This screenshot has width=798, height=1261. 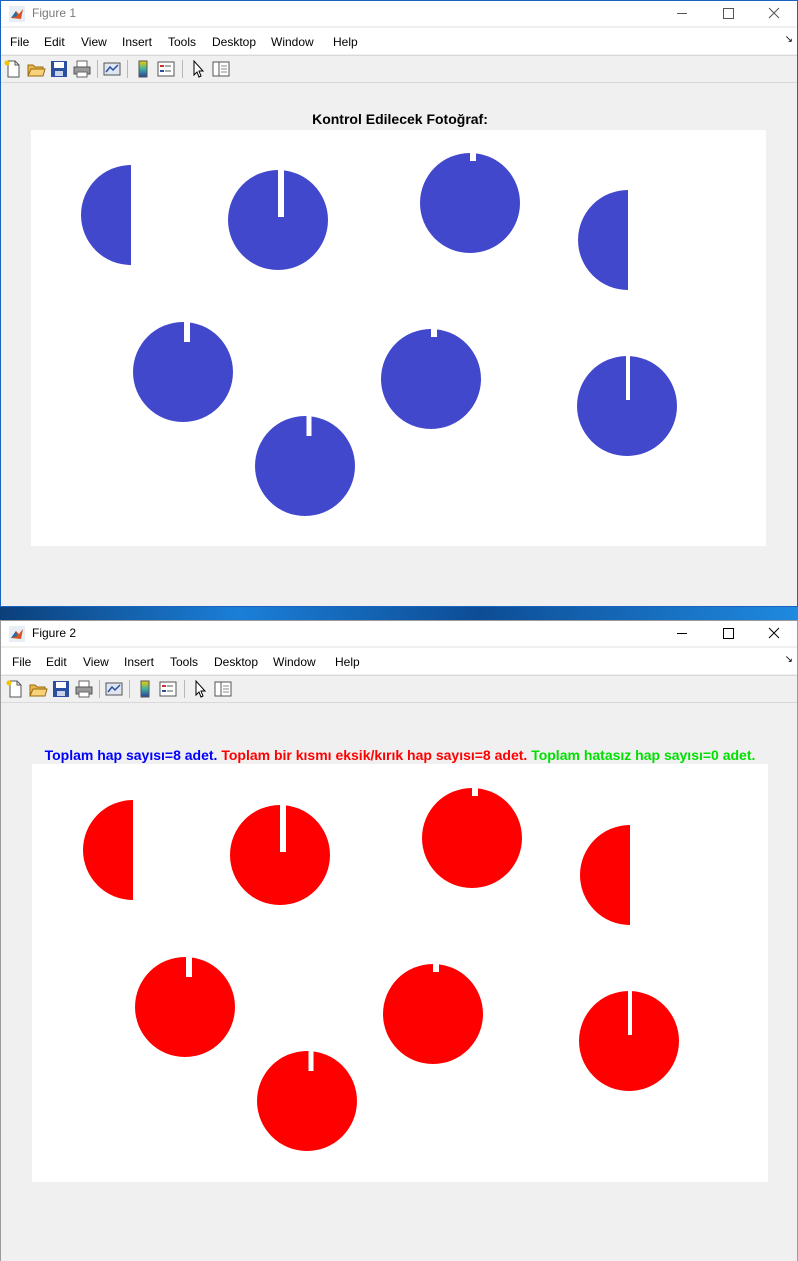 I want to click on window-title: Figure 1, so click(x=54, y=13).